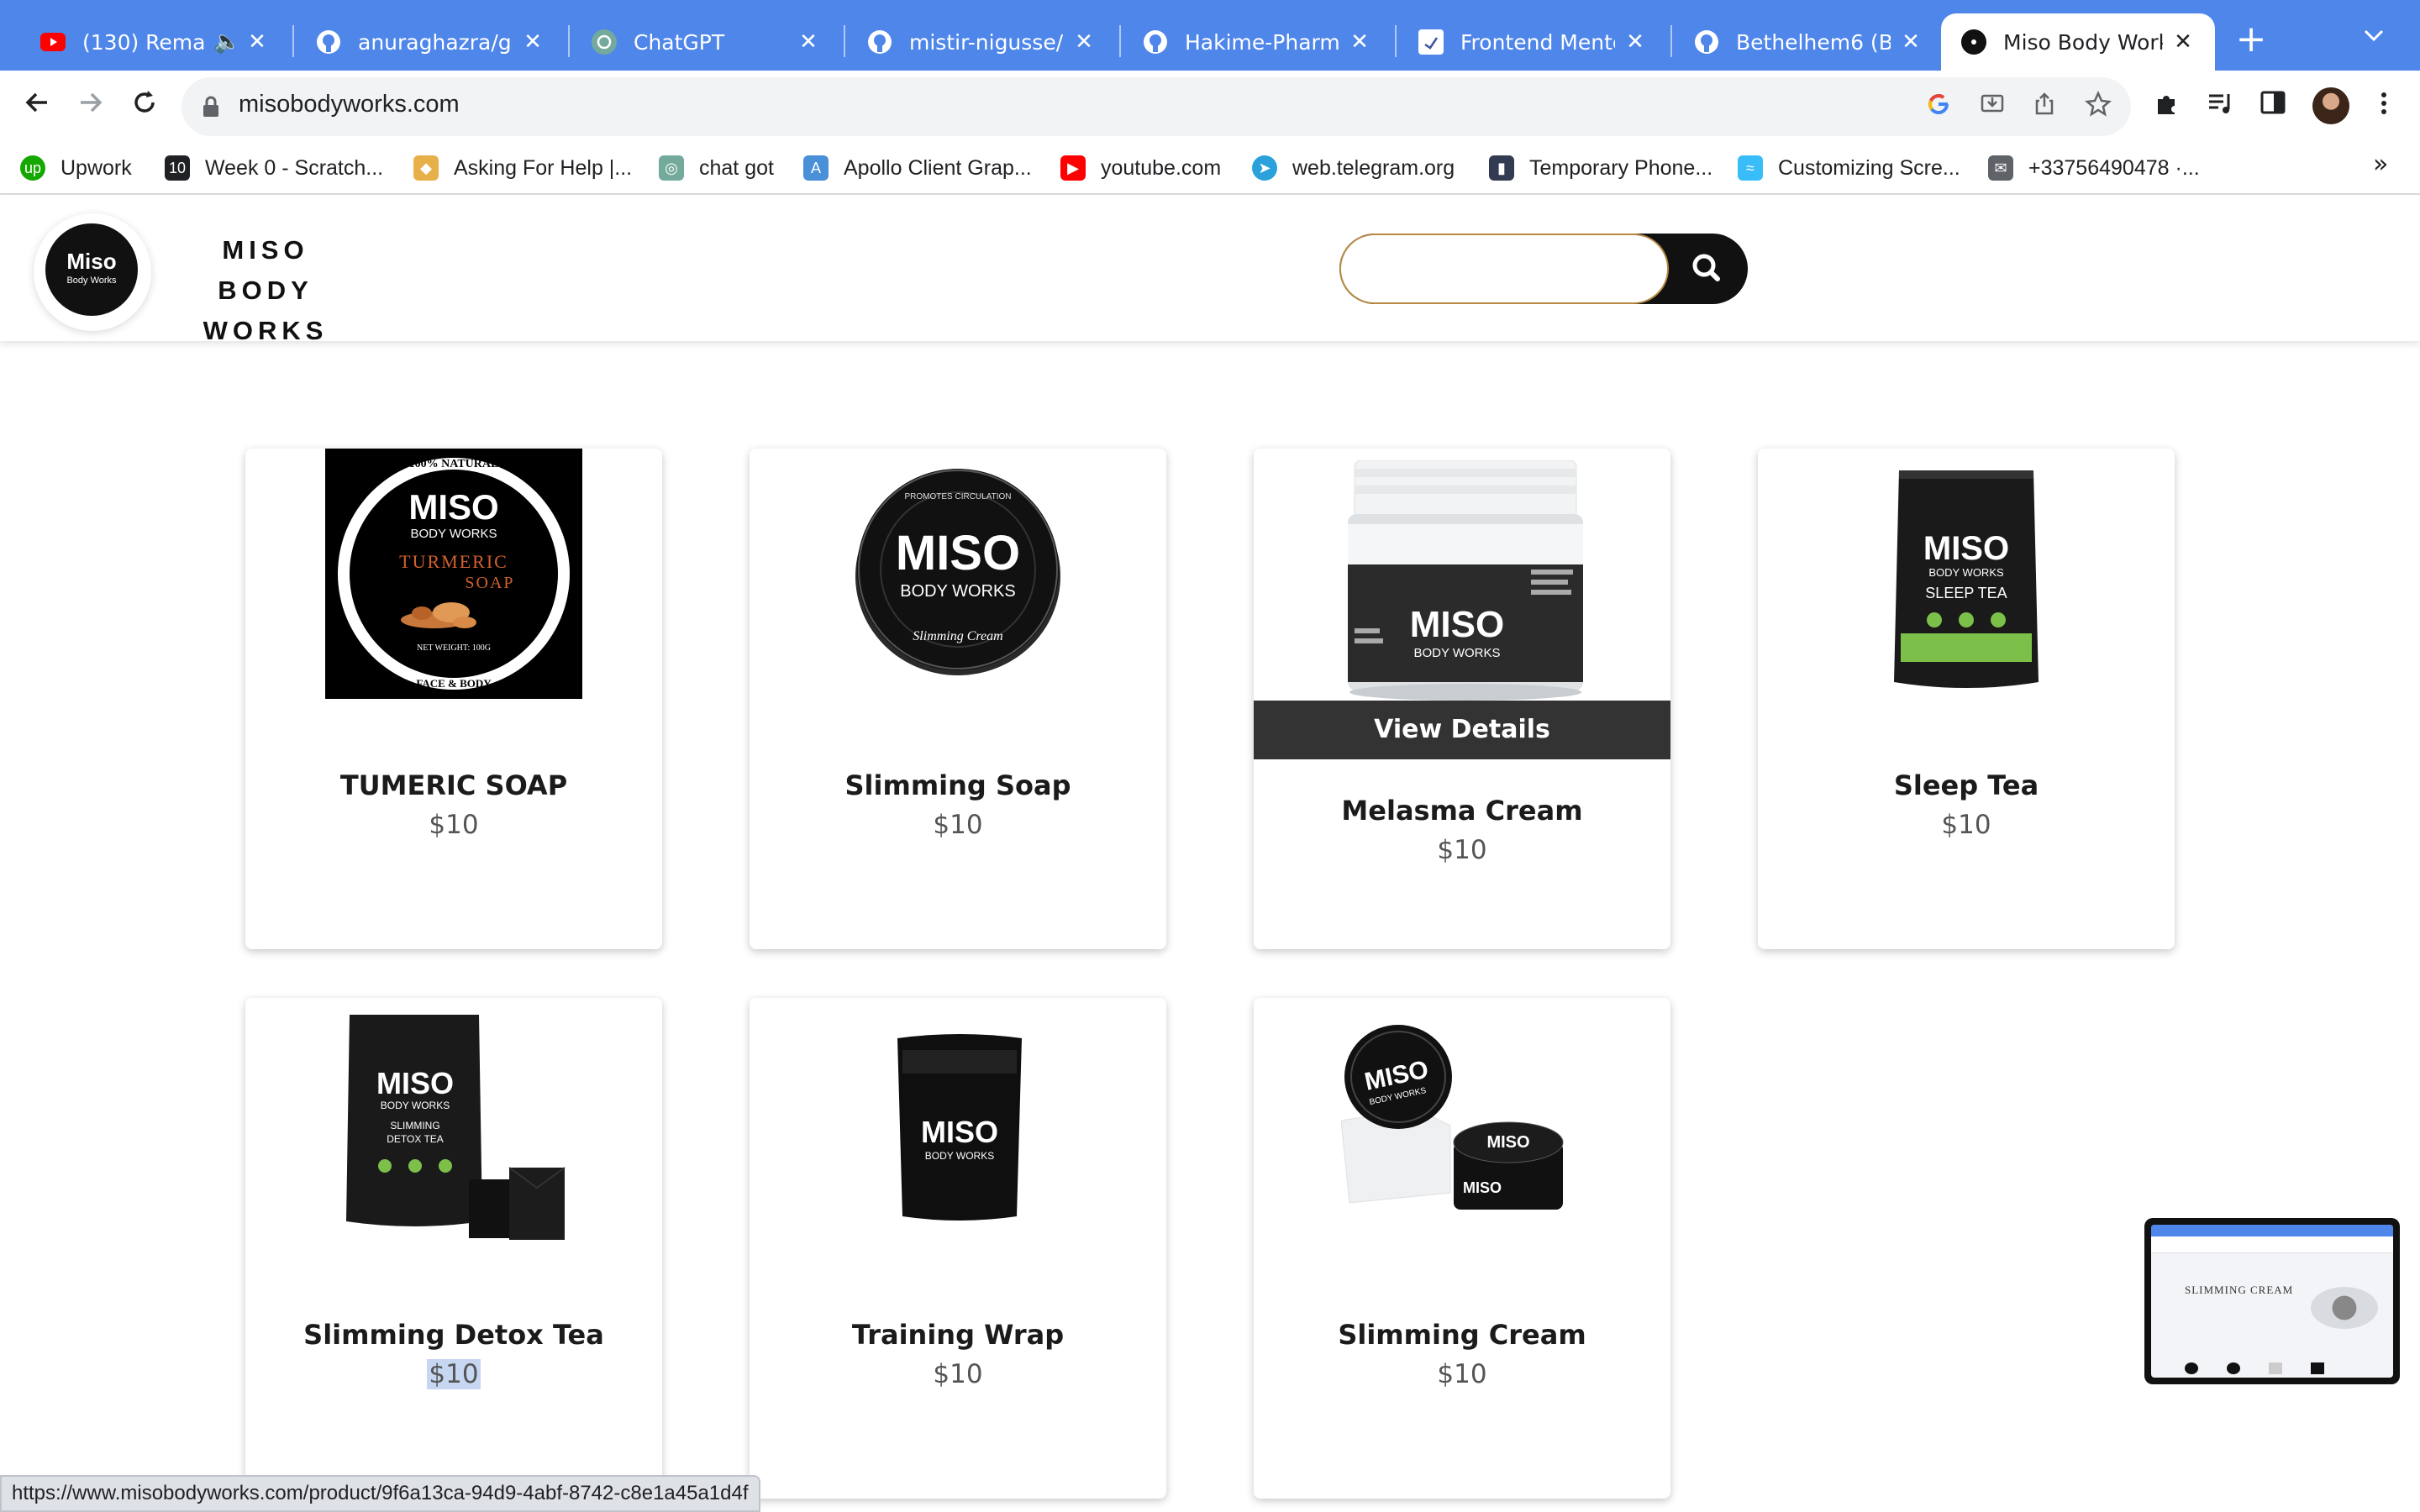  I want to click on tab-github-bethelhem: Bethelhem6 (Beth ✕, so click(1808, 42).